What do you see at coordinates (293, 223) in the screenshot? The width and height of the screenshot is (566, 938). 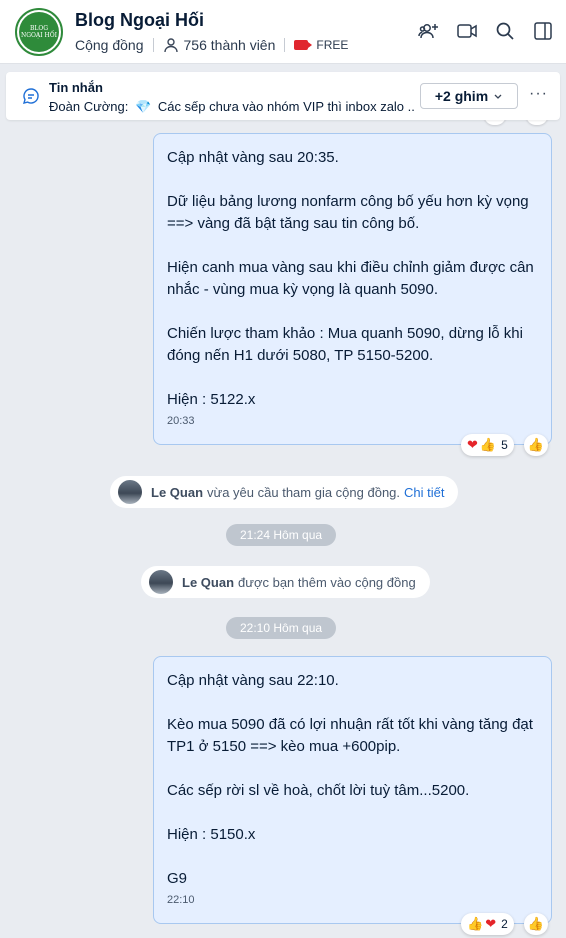 I see `message-line: ==> vàng đã bật tăng sau tin công bố.` at bounding box center [293, 223].